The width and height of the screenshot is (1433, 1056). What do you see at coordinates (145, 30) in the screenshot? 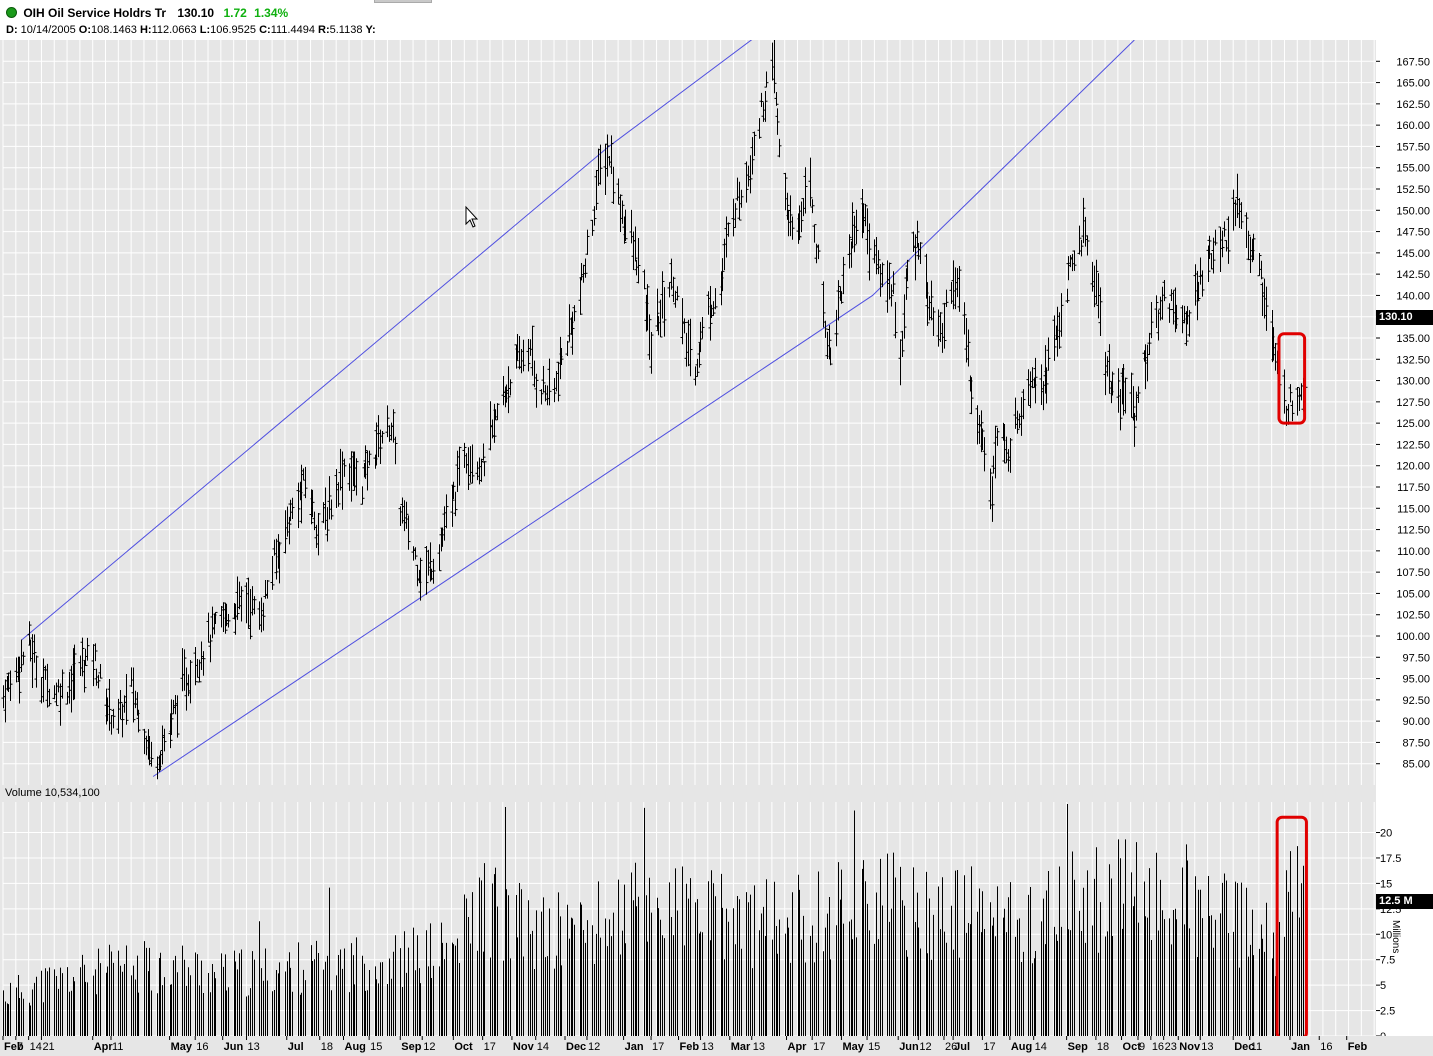
I see `high-label: H:` at bounding box center [145, 30].